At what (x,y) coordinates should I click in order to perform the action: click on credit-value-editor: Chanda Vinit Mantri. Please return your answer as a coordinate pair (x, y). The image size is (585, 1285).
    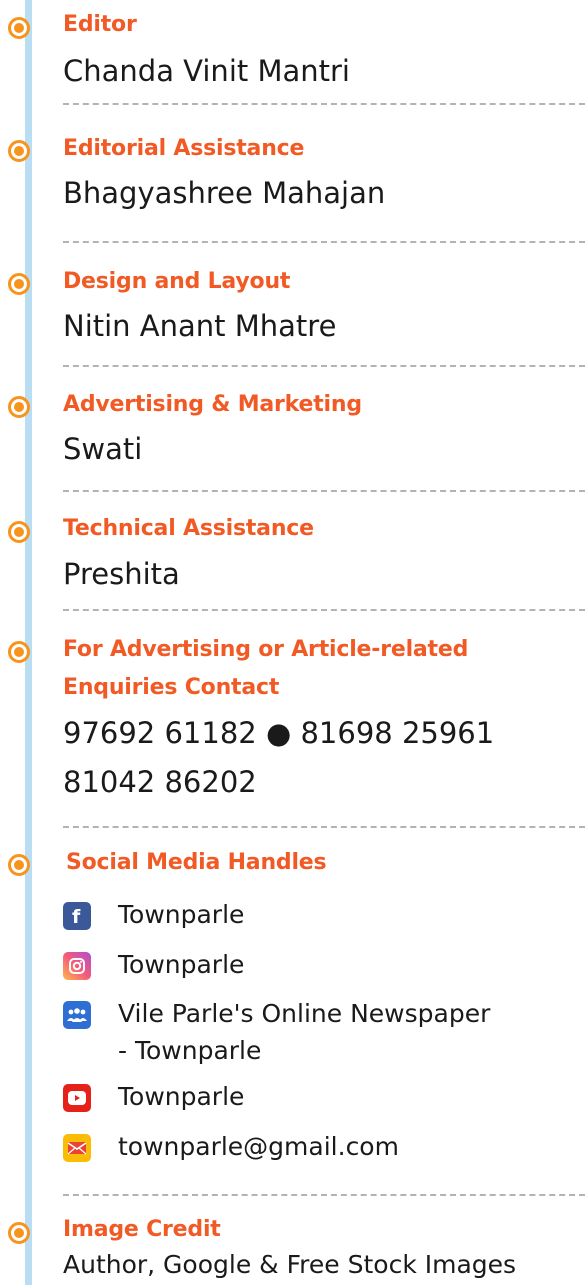
    Looking at the image, I should click on (206, 71).